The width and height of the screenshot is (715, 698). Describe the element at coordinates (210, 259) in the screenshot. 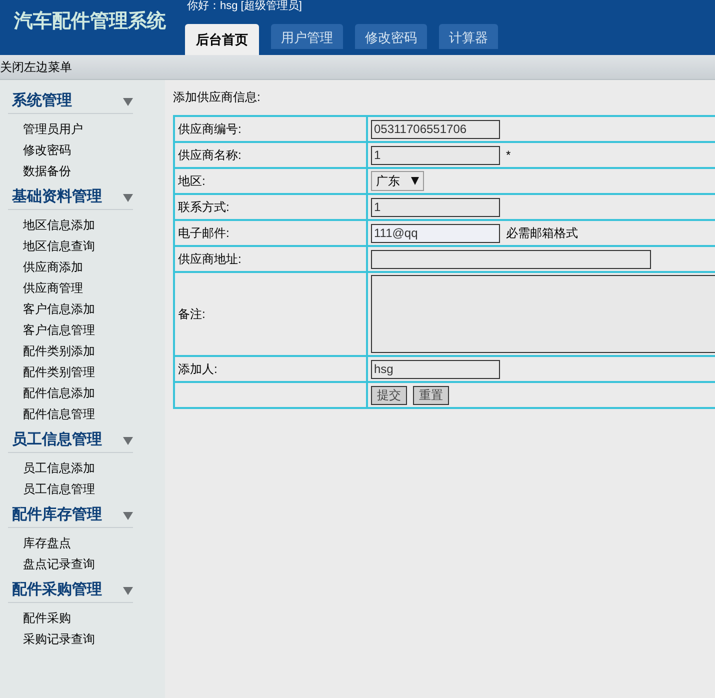

I see `field-label: 供应商地址:` at that location.